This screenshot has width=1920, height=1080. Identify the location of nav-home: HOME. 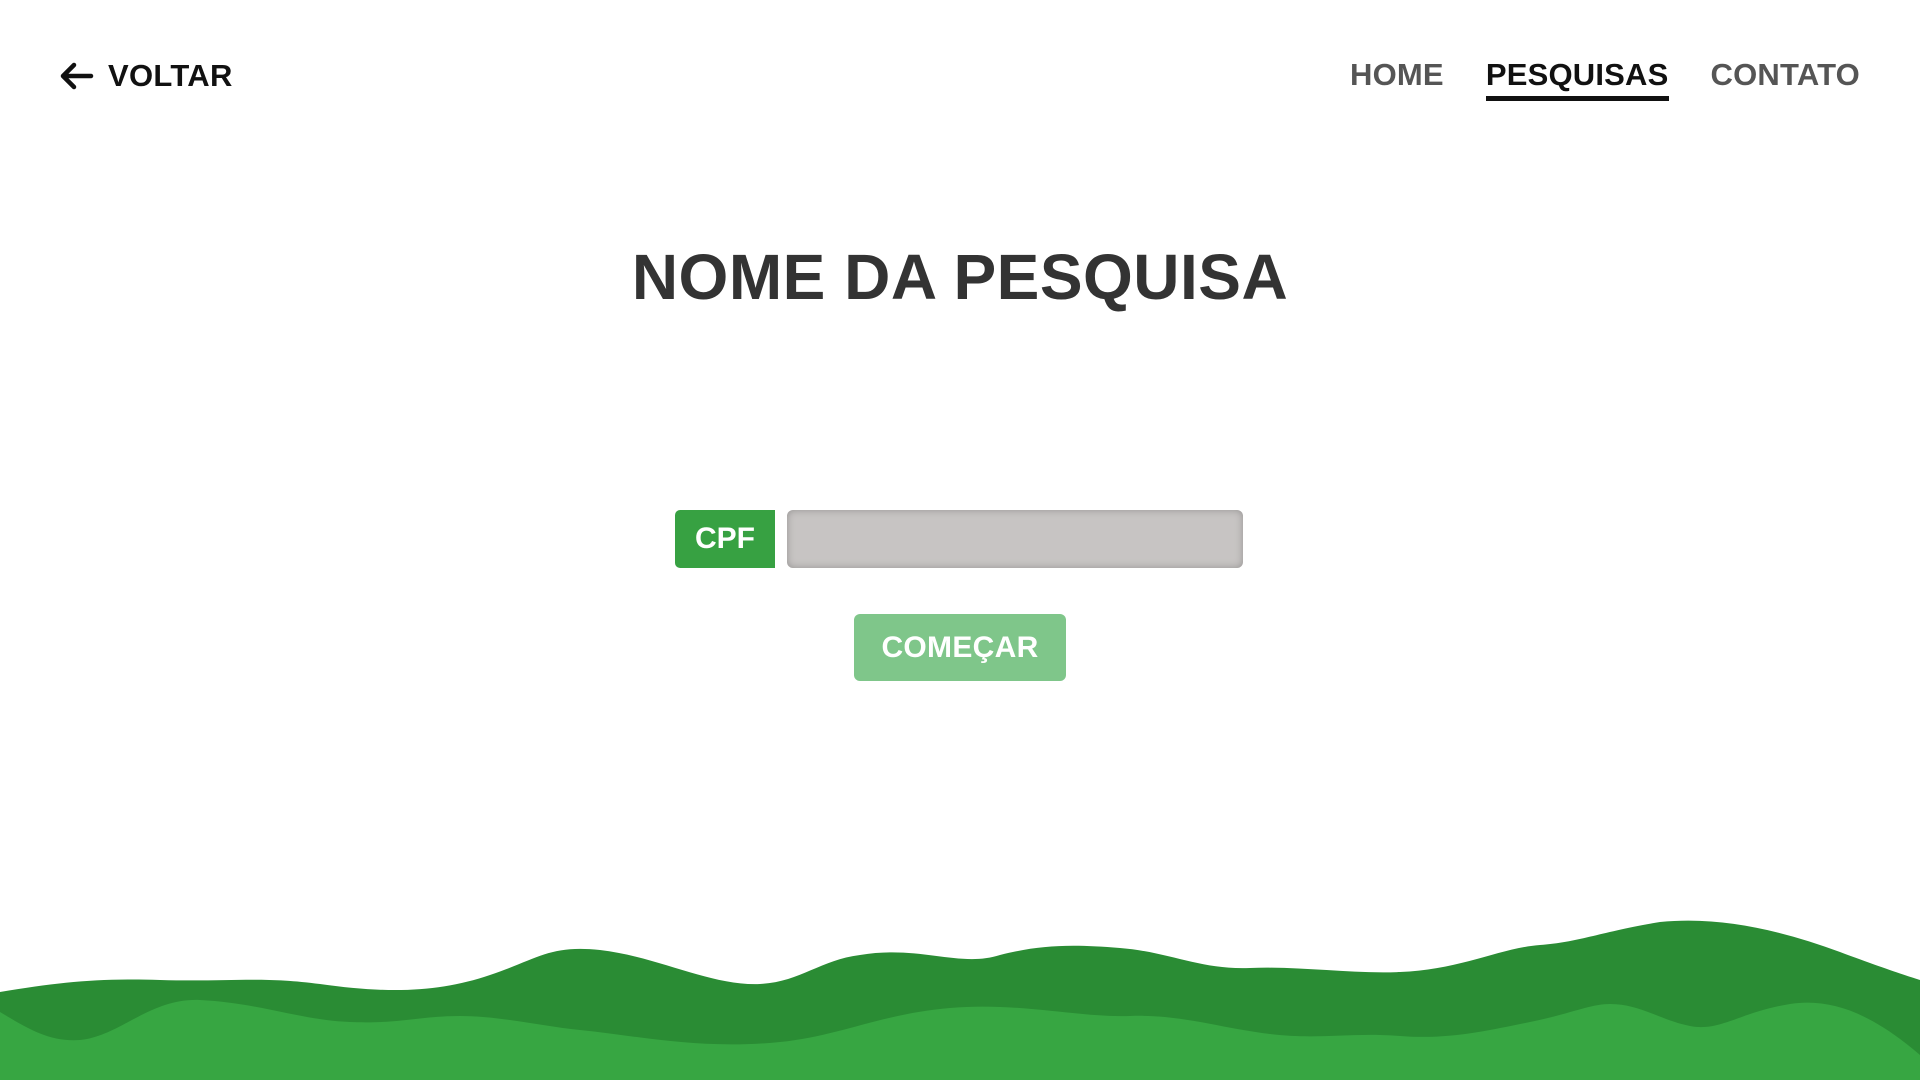
(1397, 79).